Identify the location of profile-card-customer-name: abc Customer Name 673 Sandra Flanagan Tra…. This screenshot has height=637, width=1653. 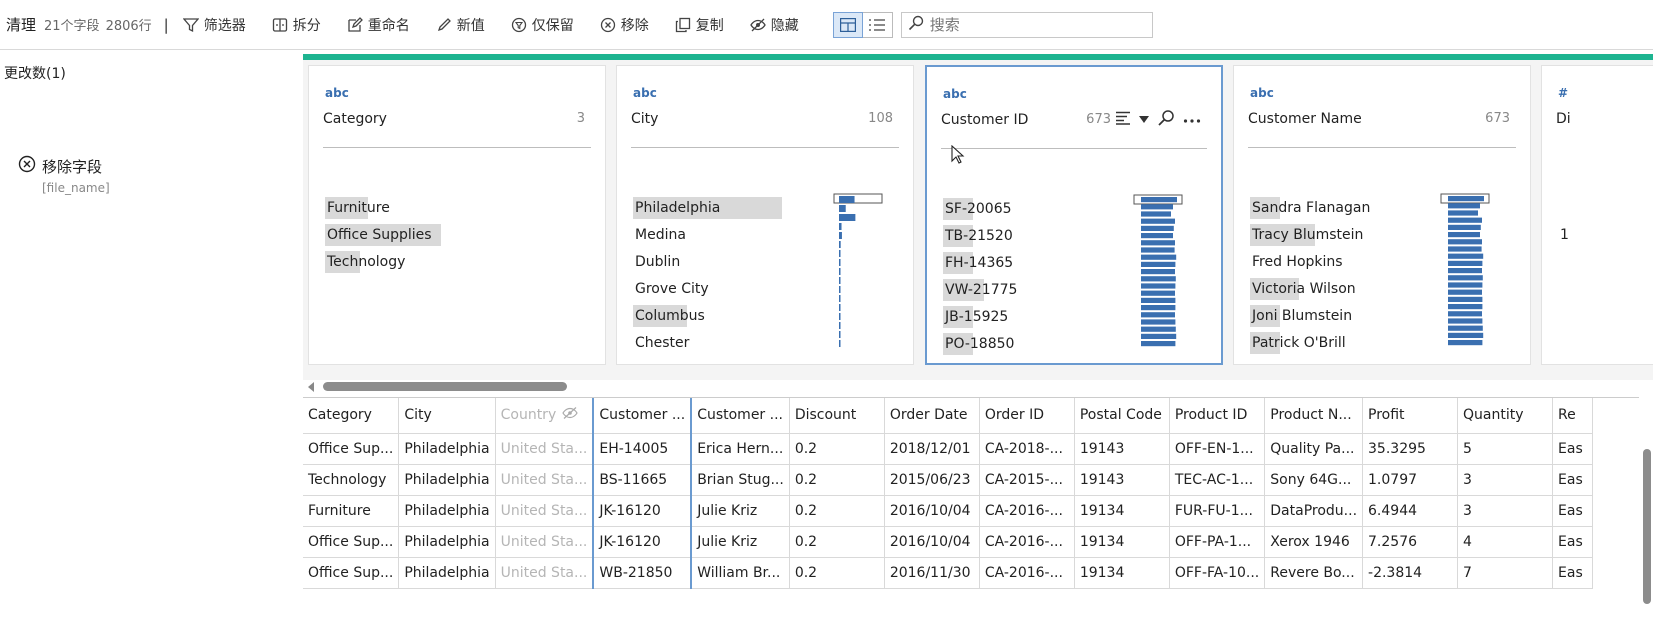
(1382, 215).